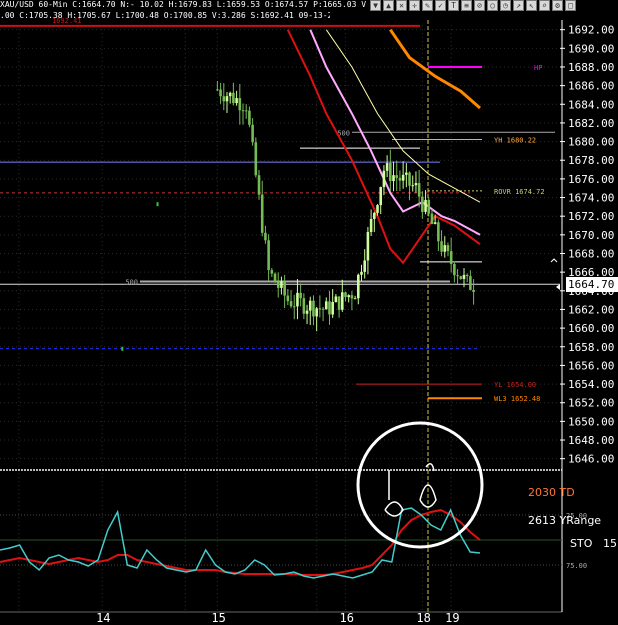 The width and height of the screenshot is (618, 625). What do you see at coordinates (554, 260) in the screenshot?
I see `marker-arrow-icon` at bounding box center [554, 260].